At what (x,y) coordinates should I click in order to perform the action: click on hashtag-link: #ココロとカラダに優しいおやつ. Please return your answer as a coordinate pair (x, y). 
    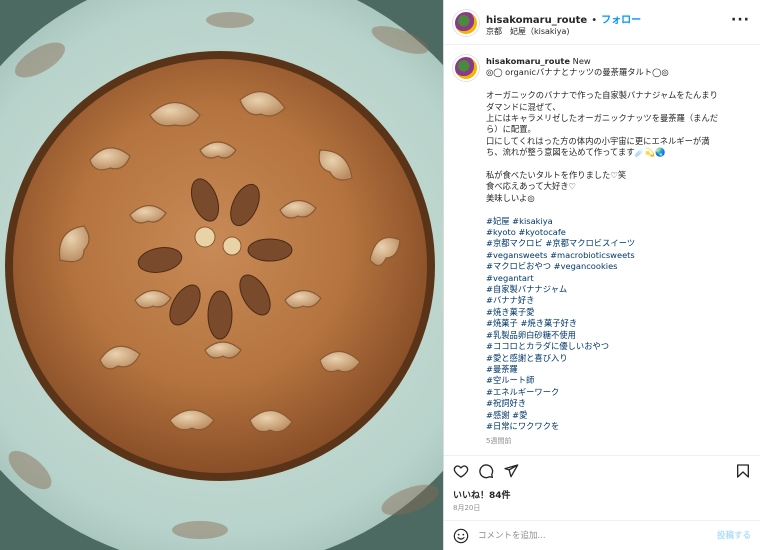
    Looking at the image, I should click on (618, 346).